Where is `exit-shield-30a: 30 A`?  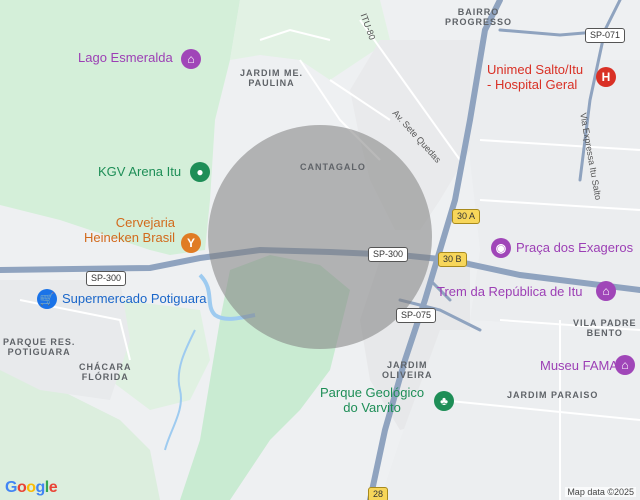 exit-shield-30a: 30 A is located at coordinates (466, 216).